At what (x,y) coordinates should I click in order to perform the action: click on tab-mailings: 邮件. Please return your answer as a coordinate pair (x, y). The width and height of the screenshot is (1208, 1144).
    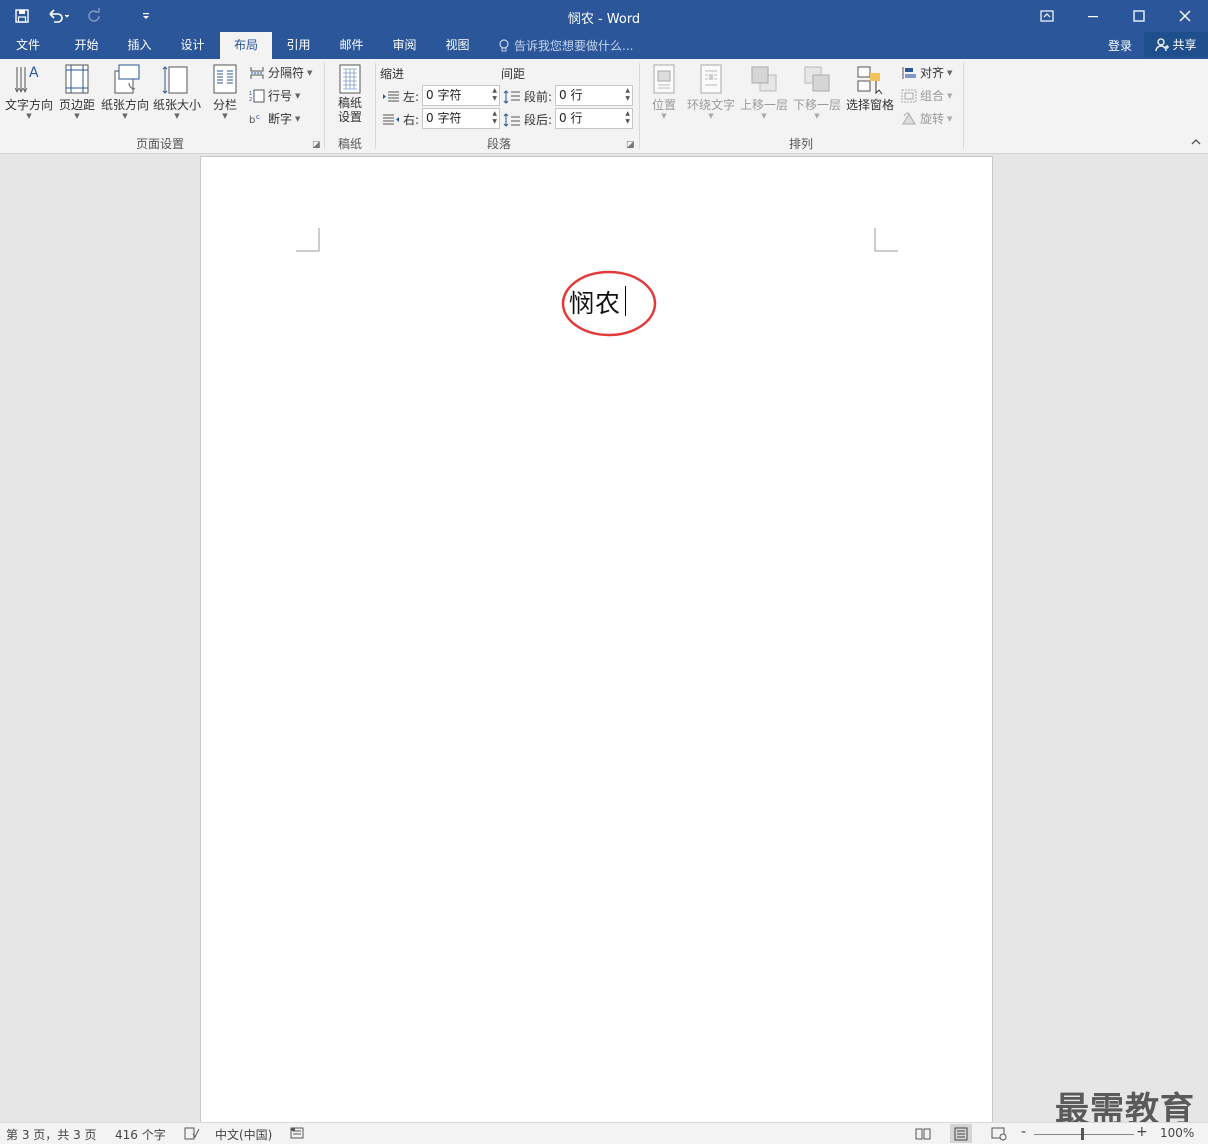
    Looking at the image, I should click on (351, 45).